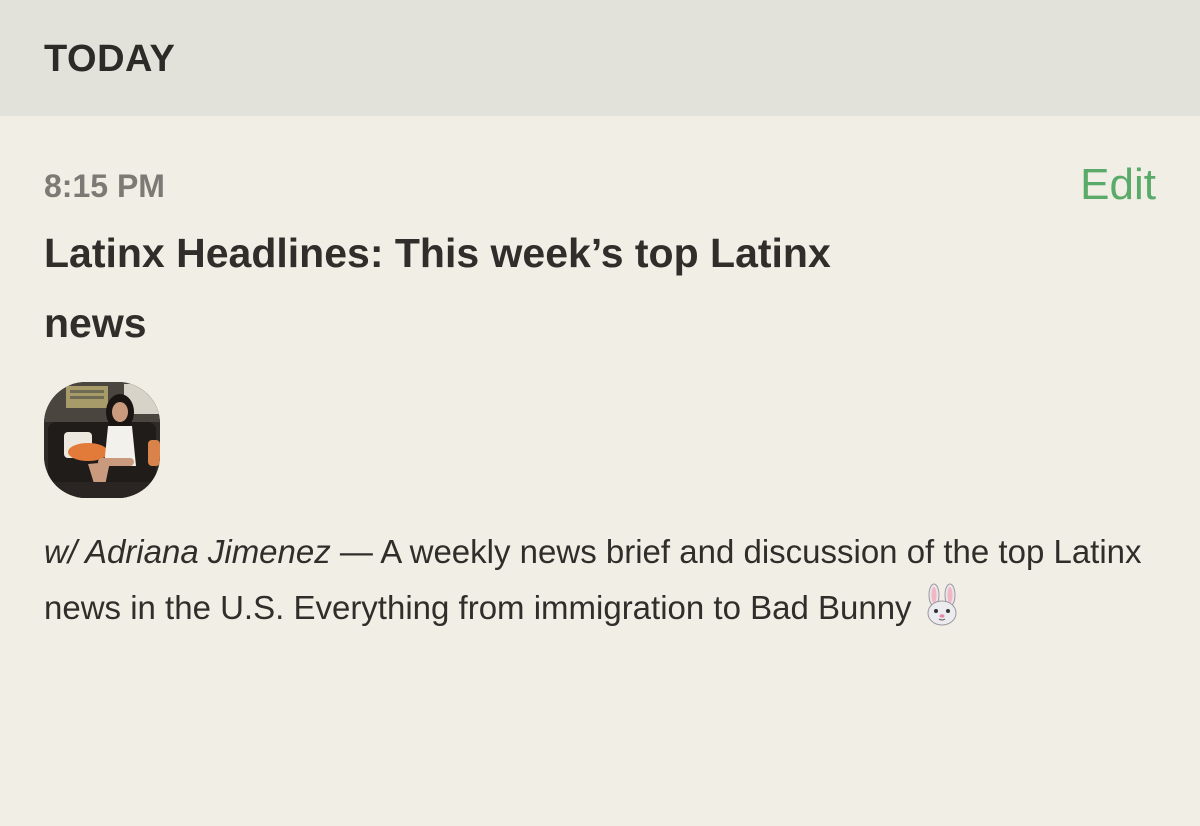  I want to click on avatar-photo, so click(102, 440).